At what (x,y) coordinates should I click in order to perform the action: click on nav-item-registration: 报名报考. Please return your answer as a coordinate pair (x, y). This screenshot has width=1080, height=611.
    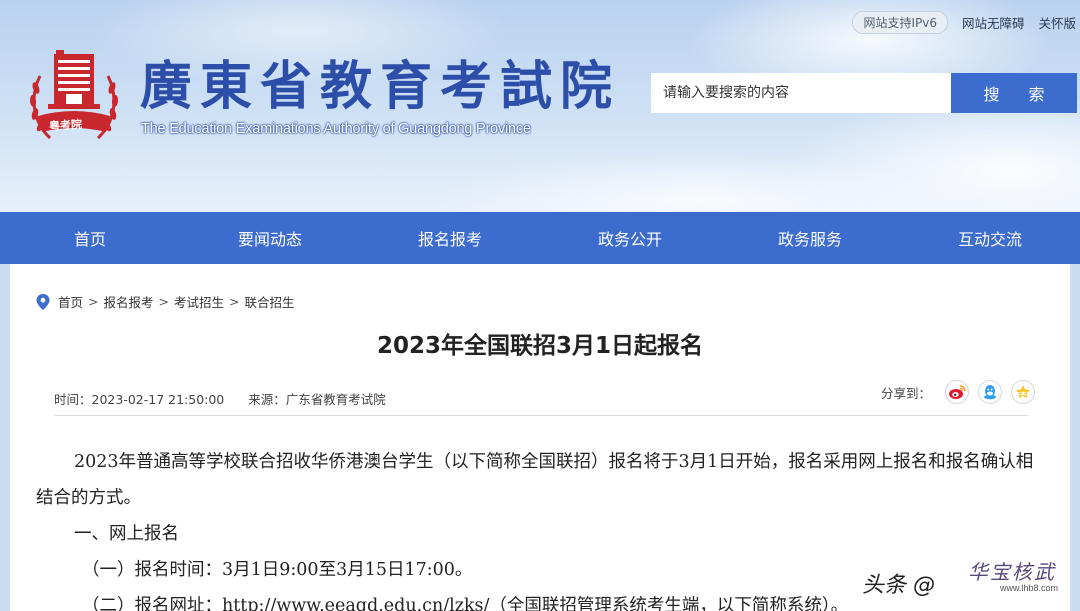
    Looking at the image, I should click on (450, 238).